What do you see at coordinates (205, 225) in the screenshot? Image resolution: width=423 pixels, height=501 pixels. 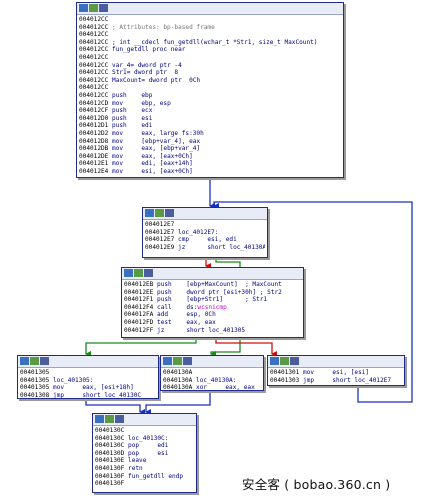 I see `code-line: 004012E7` at bounding box center [205, 225].